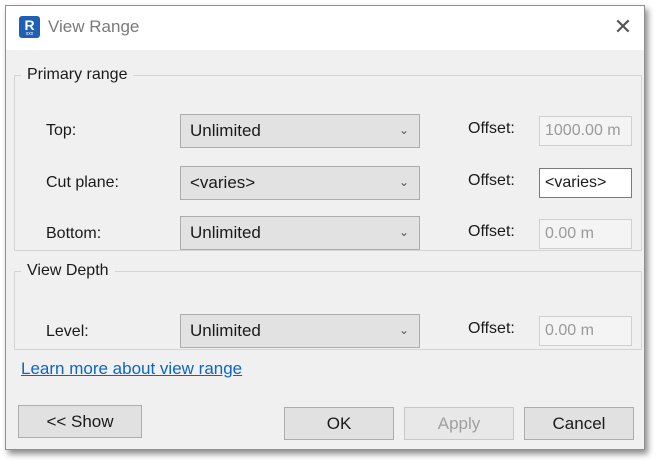 The image size is (662, 463). I want to click on bottom-offset-field, so click(585, 234).